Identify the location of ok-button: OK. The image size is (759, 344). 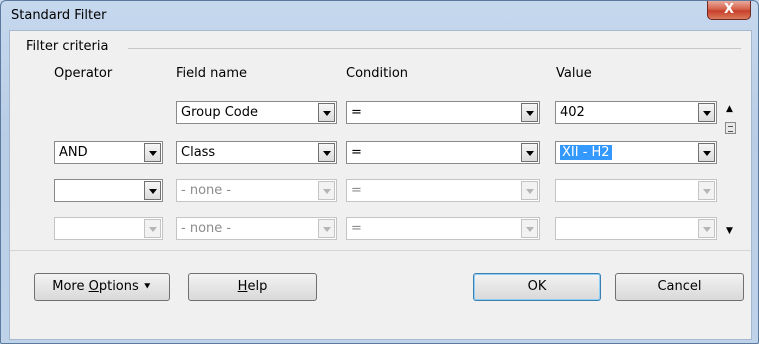
(537, 287).